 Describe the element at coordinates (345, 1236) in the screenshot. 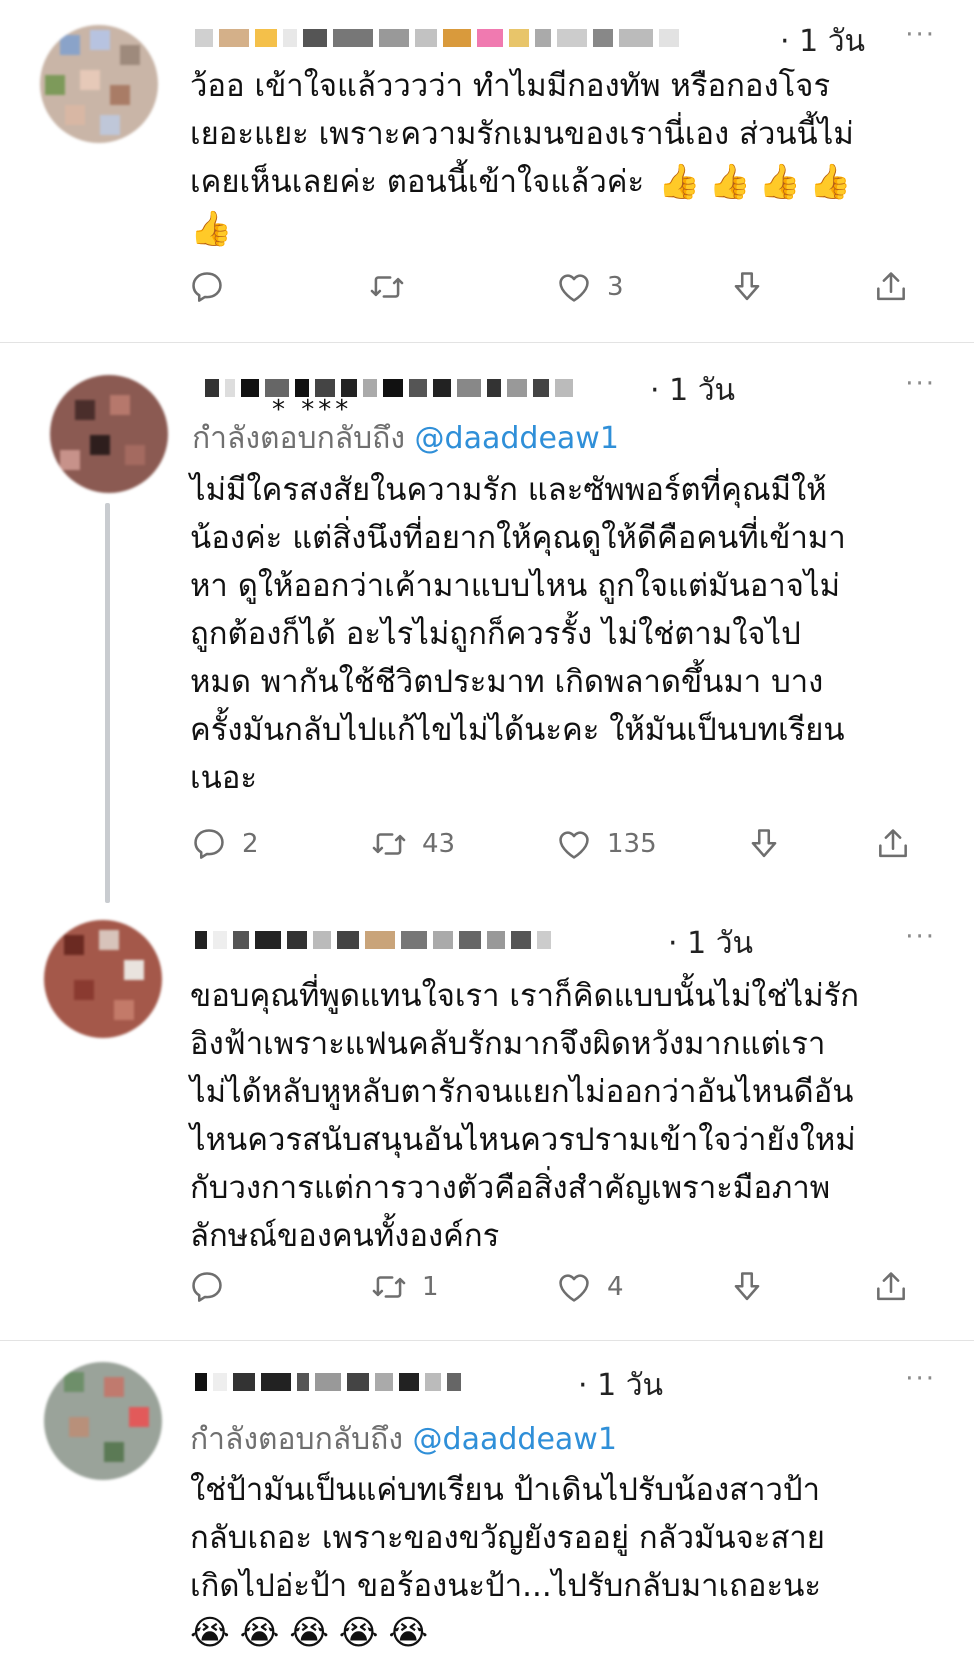

I see `text-line: ลักษณ์ของคนทั้งองค์กร` at that location.